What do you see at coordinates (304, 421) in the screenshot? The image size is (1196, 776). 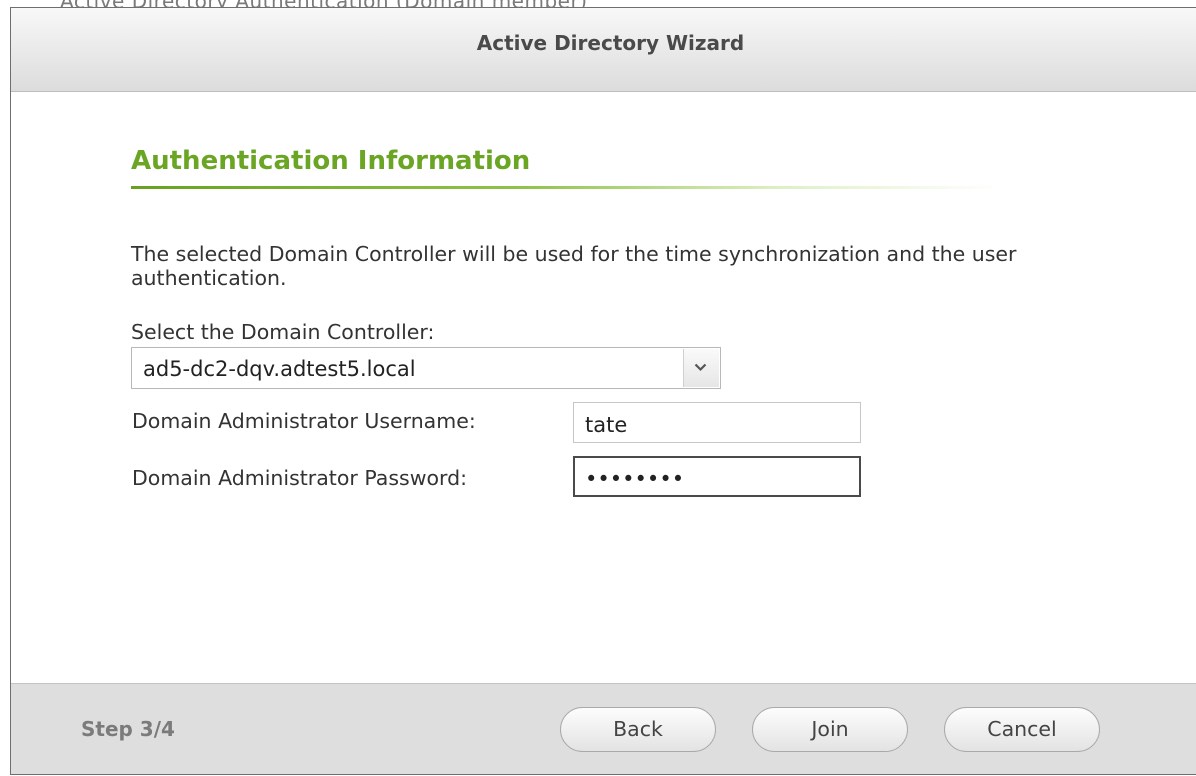 I see `username-label: Domain Administrator Username:` at bounding box center [304, 421].